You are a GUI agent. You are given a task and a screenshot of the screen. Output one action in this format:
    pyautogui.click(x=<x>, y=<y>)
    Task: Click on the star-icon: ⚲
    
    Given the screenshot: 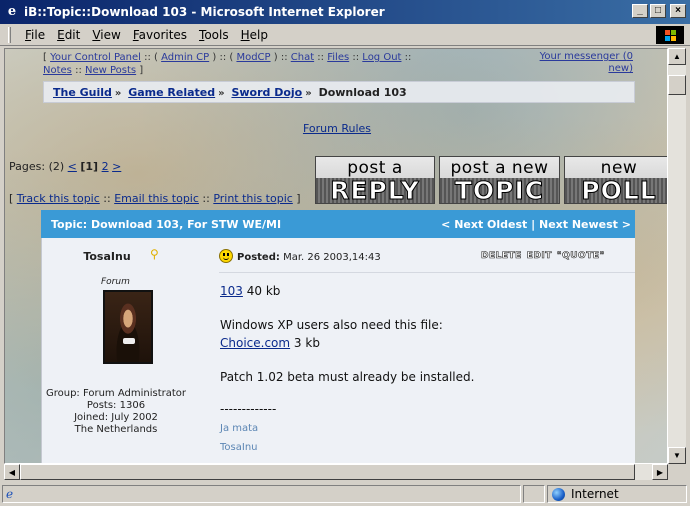 What is the action you would take?
    pyautogui.click(x=154, y=254)
    